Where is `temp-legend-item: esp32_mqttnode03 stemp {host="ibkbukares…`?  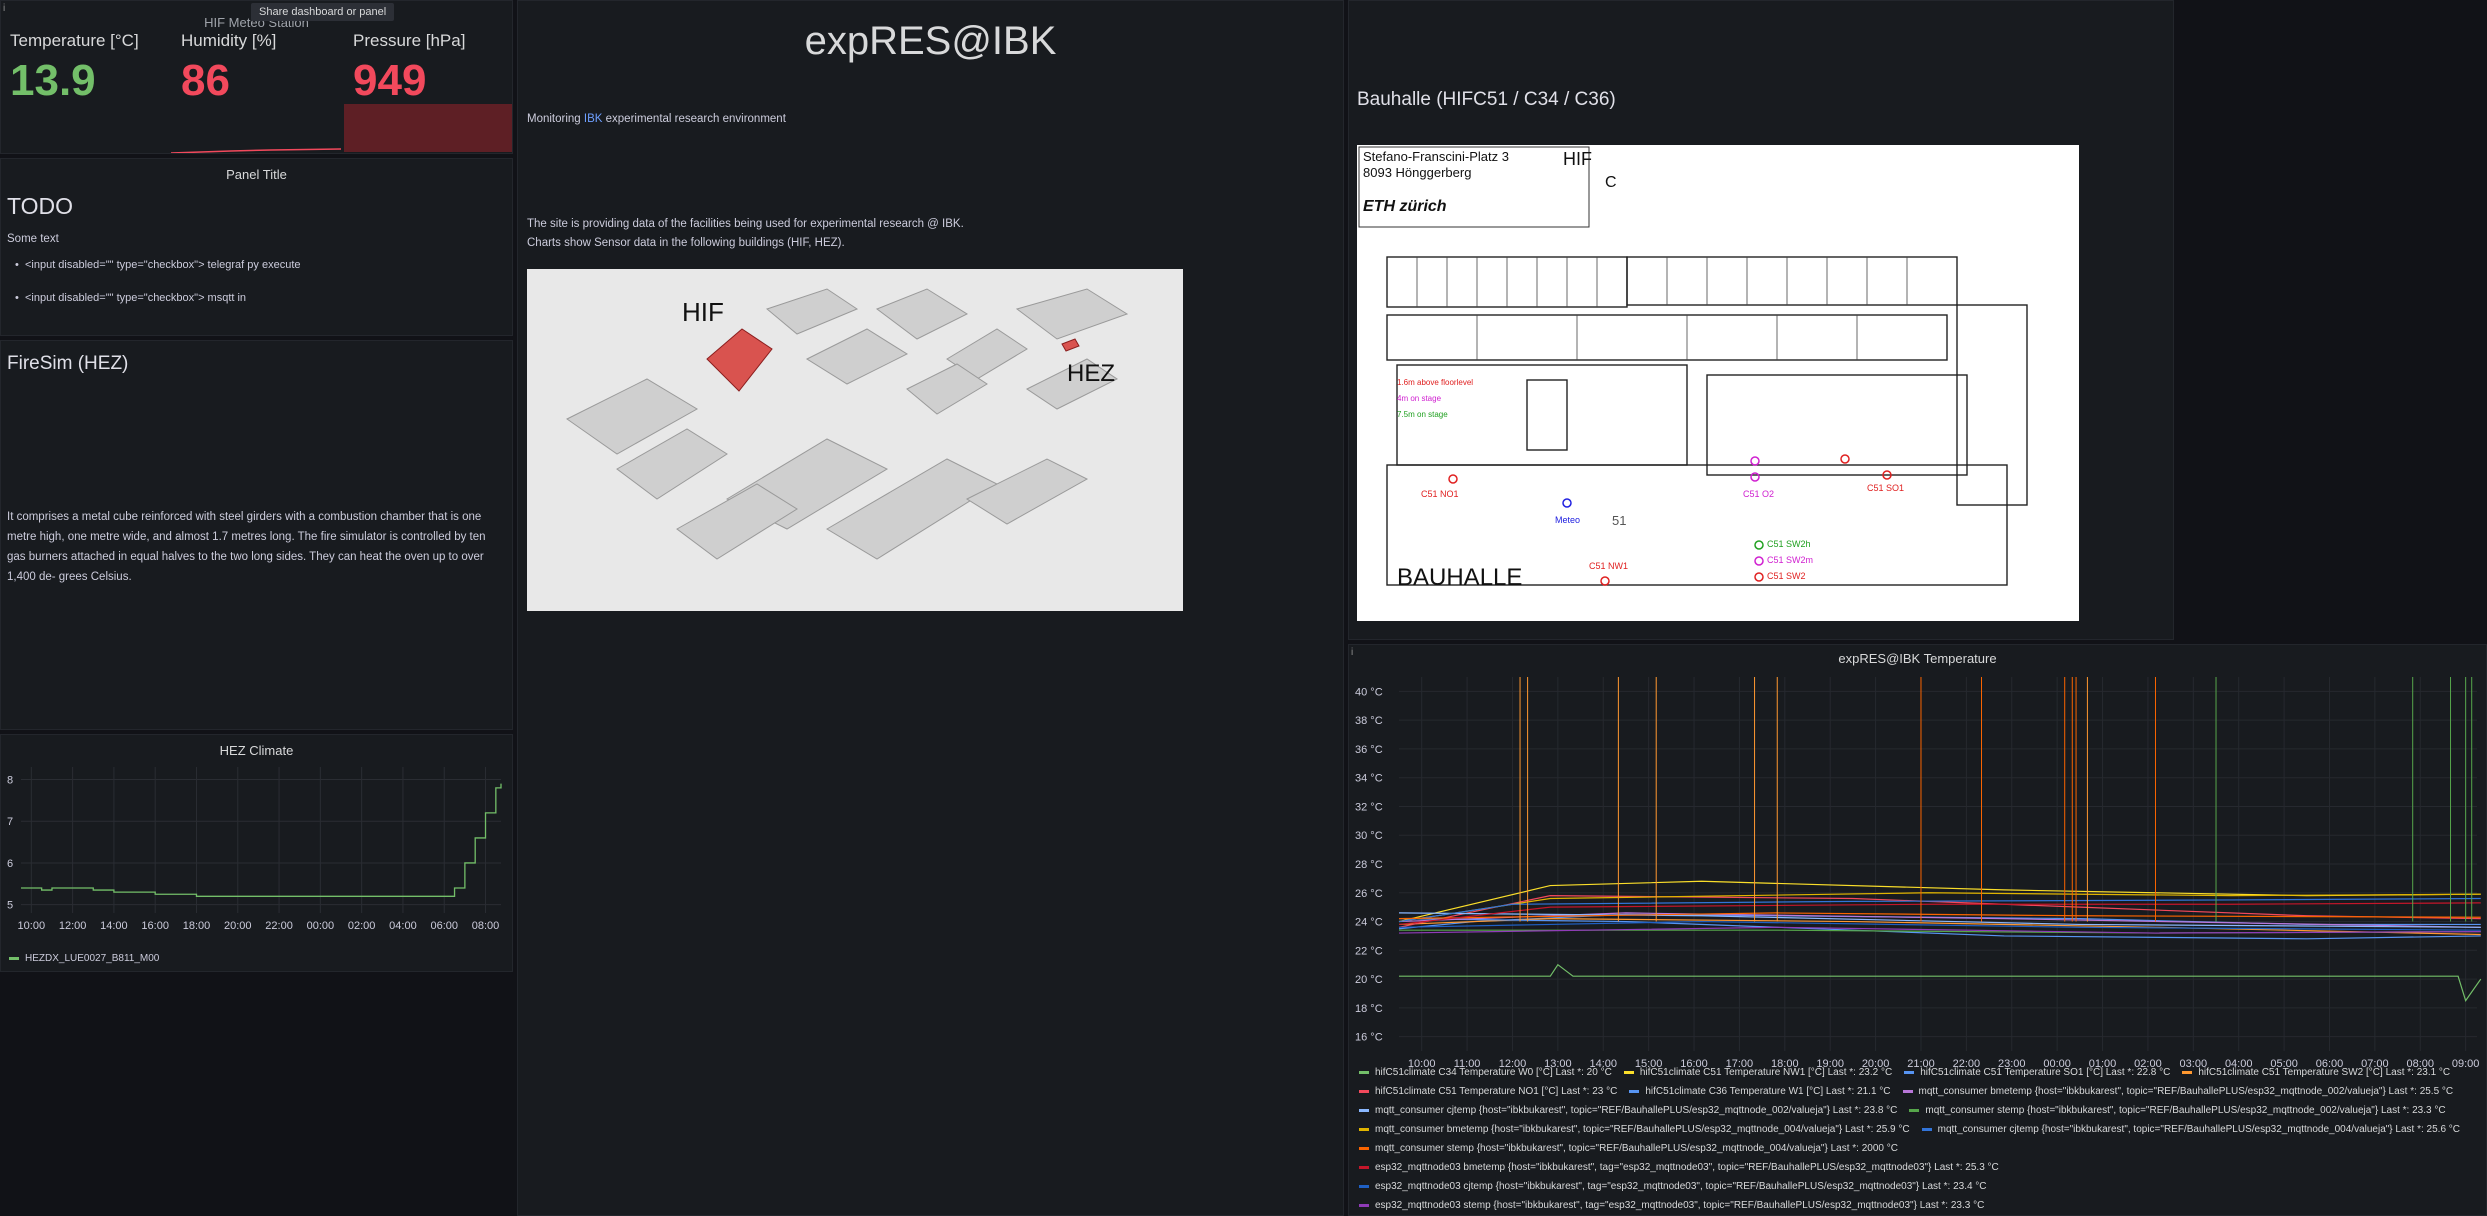 temp-legend-item: esp32_mqttnode03 stemp {host="ibkbukares… is located at coordinates (1671, 1205).